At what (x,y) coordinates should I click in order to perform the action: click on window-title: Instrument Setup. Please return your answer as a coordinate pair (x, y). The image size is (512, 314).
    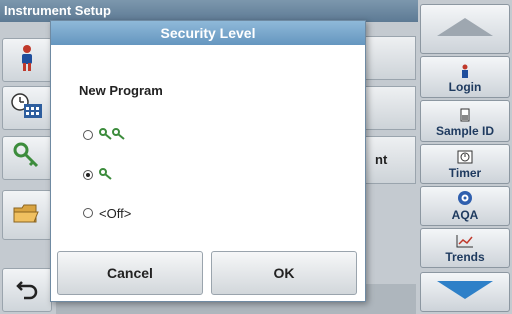
    Looking at the image, I should click on (209, 11).